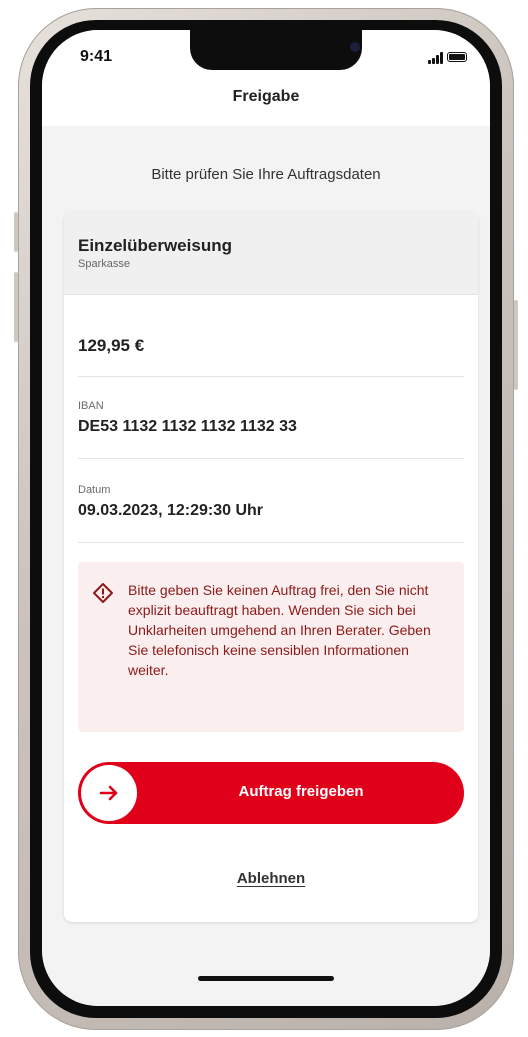 Image resolution: width=528 pixels, height=1037 pixels. I want to click on camera-icon, so click(355, 47).